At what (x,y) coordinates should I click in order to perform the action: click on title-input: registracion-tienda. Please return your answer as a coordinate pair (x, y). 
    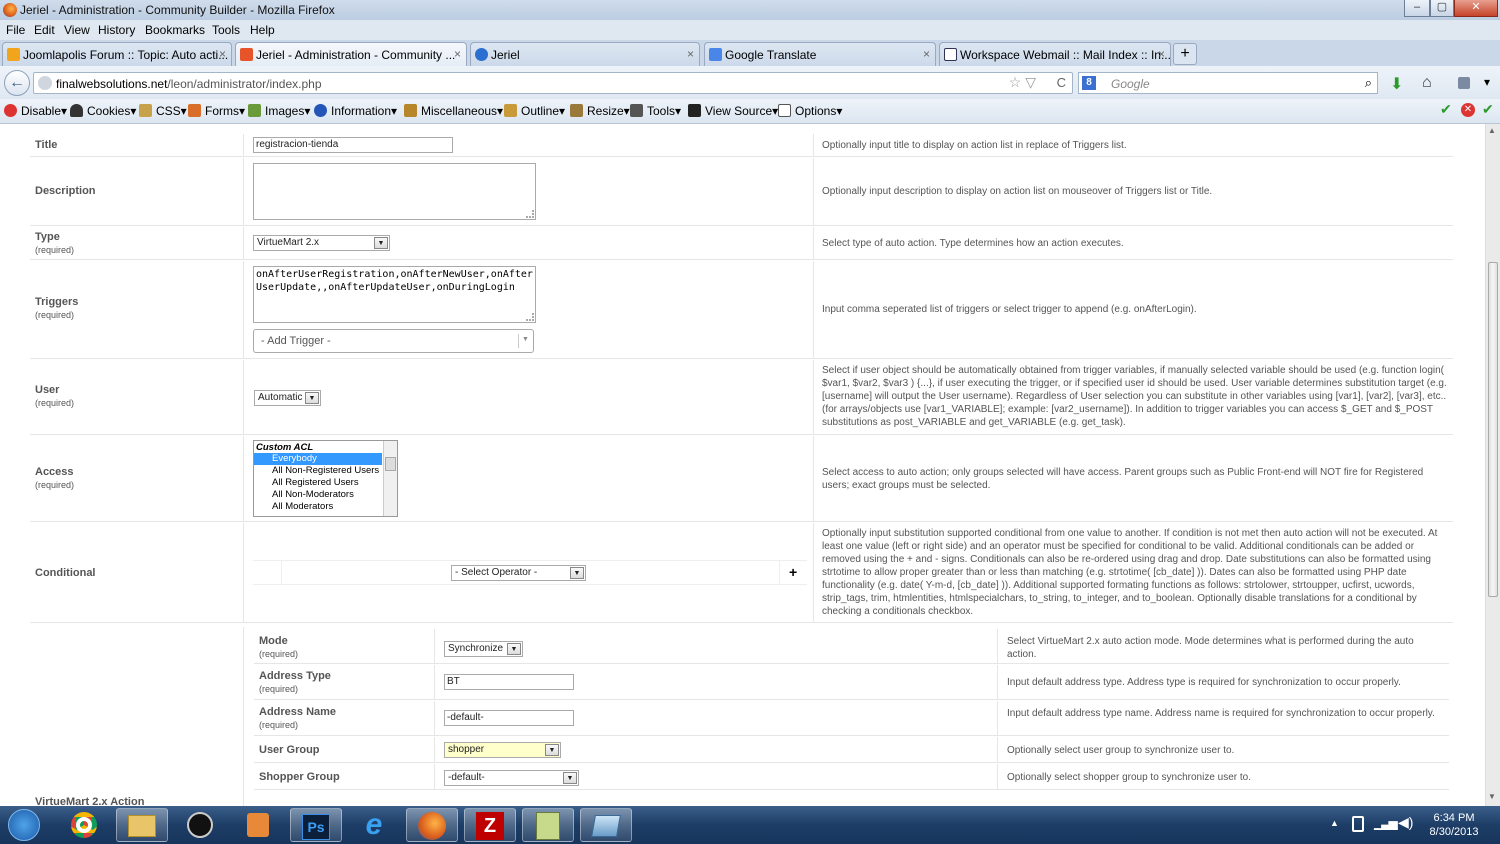
    Looking at the image, I should click on (353, 145).